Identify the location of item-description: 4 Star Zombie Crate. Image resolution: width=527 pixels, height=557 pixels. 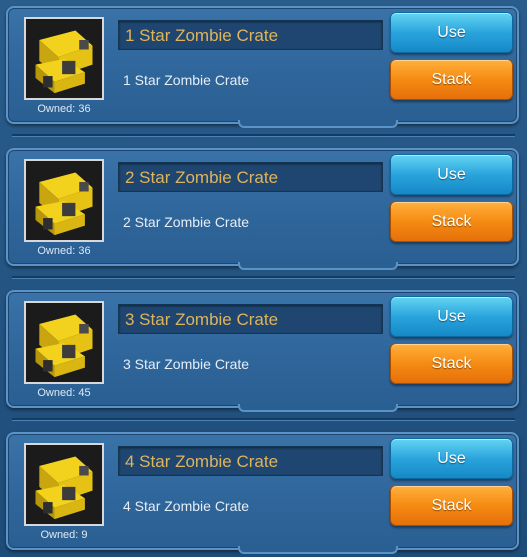
(186, 506).